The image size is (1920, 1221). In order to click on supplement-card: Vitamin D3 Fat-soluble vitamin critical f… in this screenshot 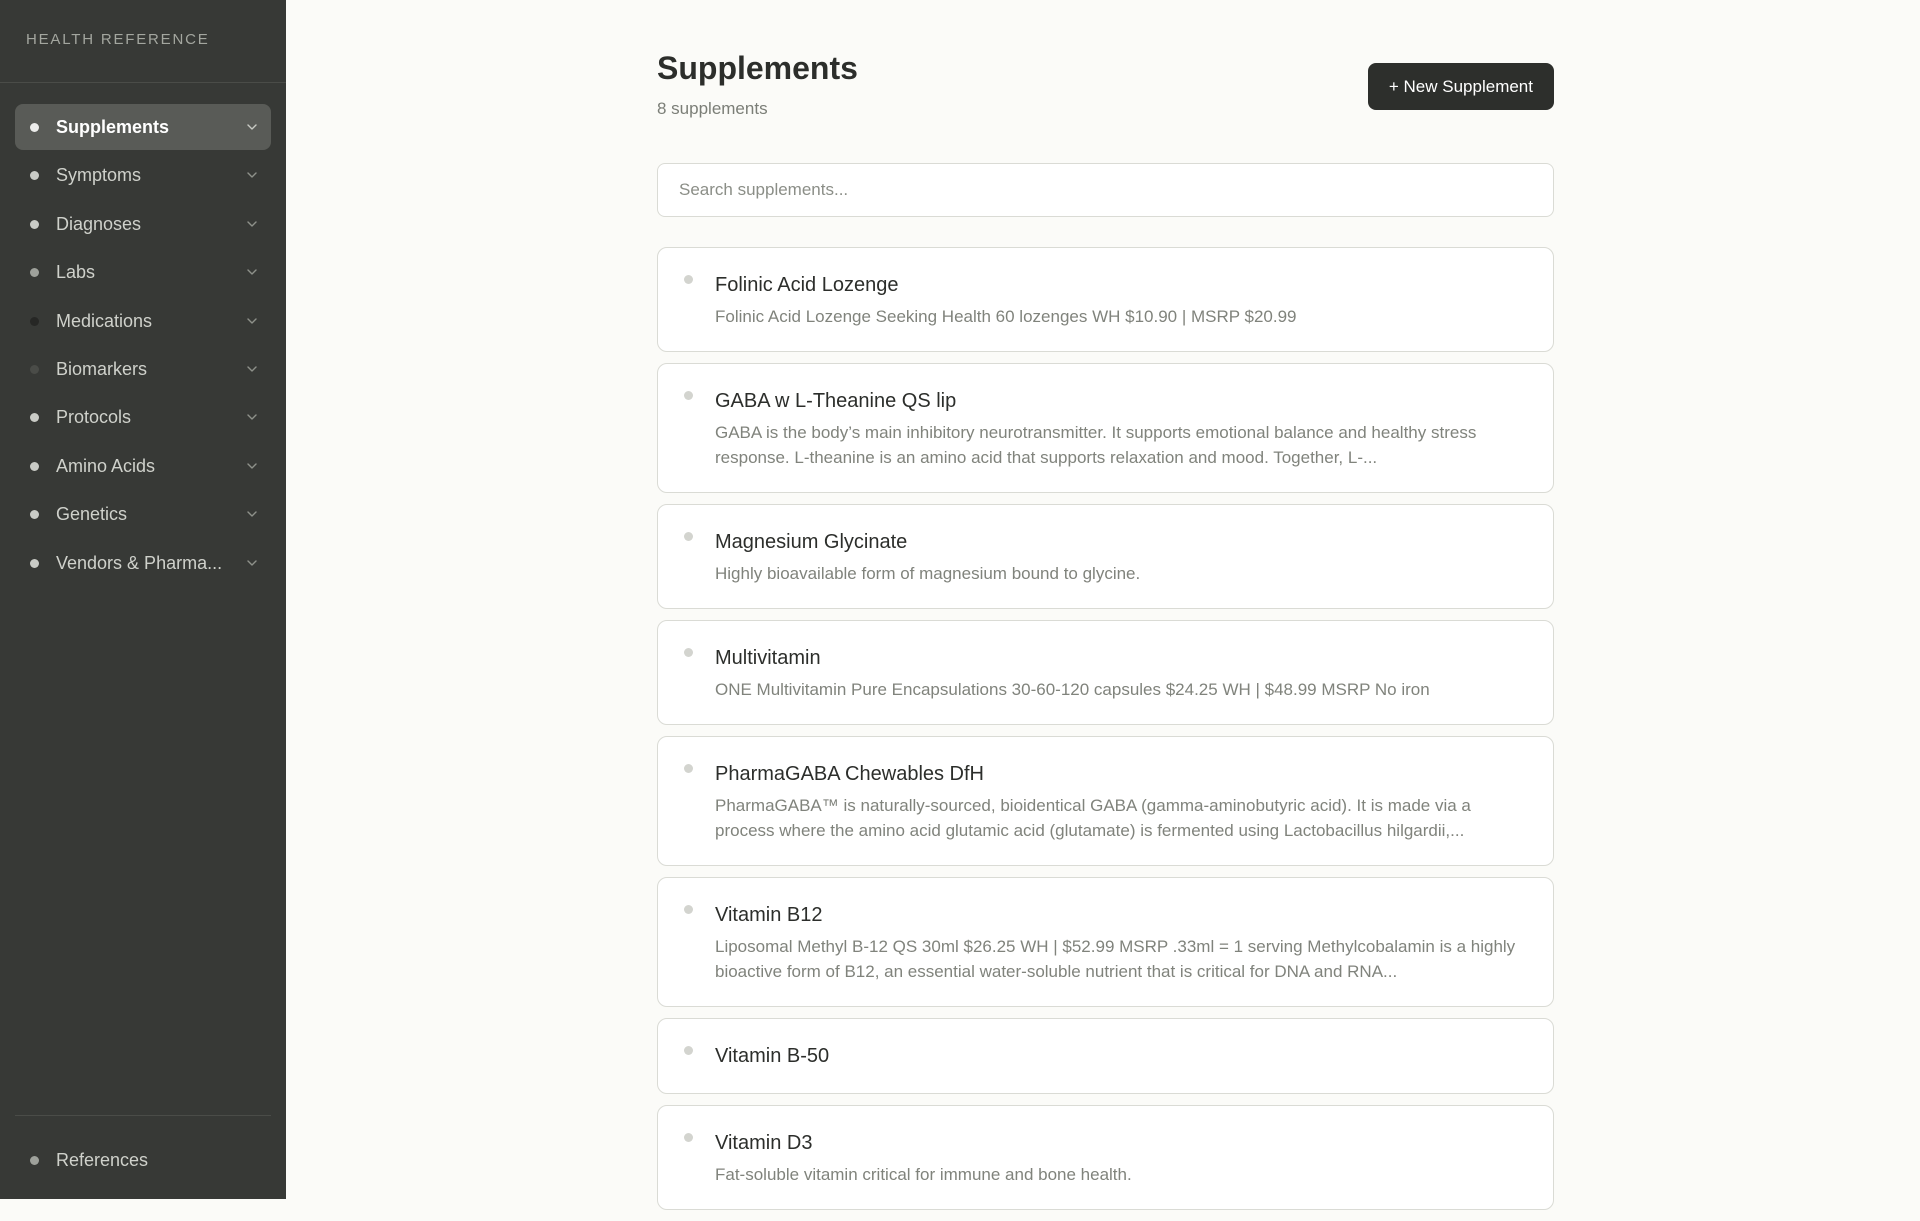, I will do `click(1105, 1157)`.